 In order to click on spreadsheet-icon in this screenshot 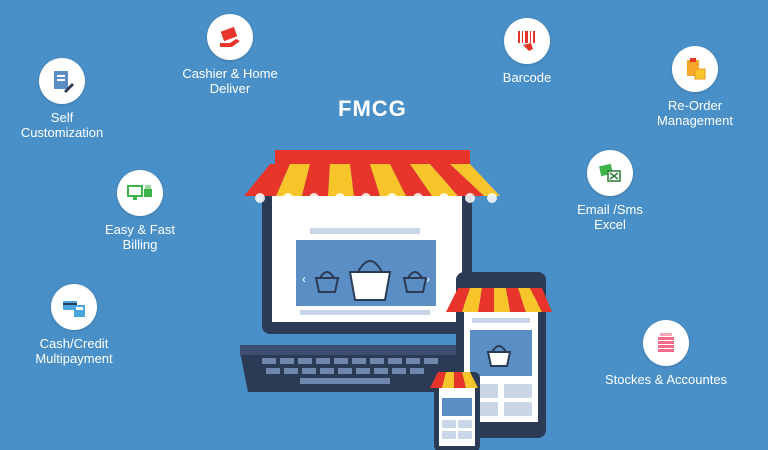, I will do `click(610, 173)`.